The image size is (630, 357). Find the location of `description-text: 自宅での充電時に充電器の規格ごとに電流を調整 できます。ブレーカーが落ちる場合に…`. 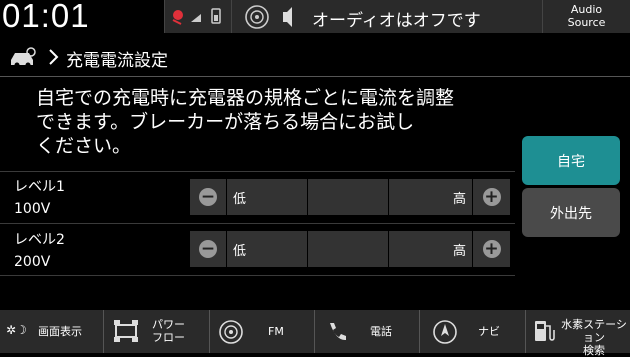

description-text: 自宅での充電時に充電器の規格ごとに電流を調整 できます。ブレーカーが落ちる場合に… is located at coordinates (245, 122).